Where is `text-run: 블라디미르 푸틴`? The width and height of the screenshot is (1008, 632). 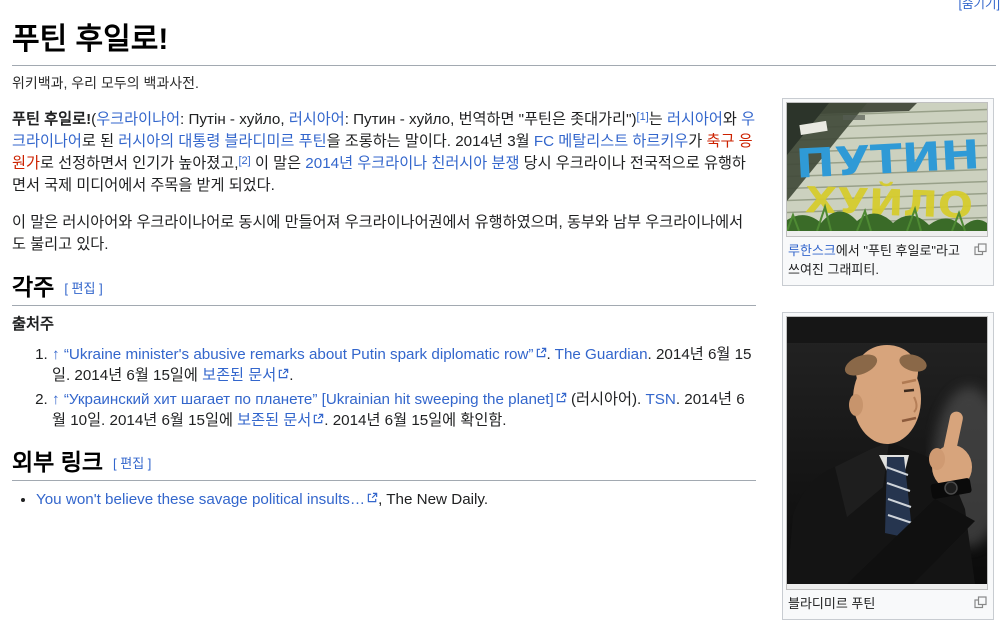
text-run: 블라디미르 푸틴 is located at coordinates (832, 603).